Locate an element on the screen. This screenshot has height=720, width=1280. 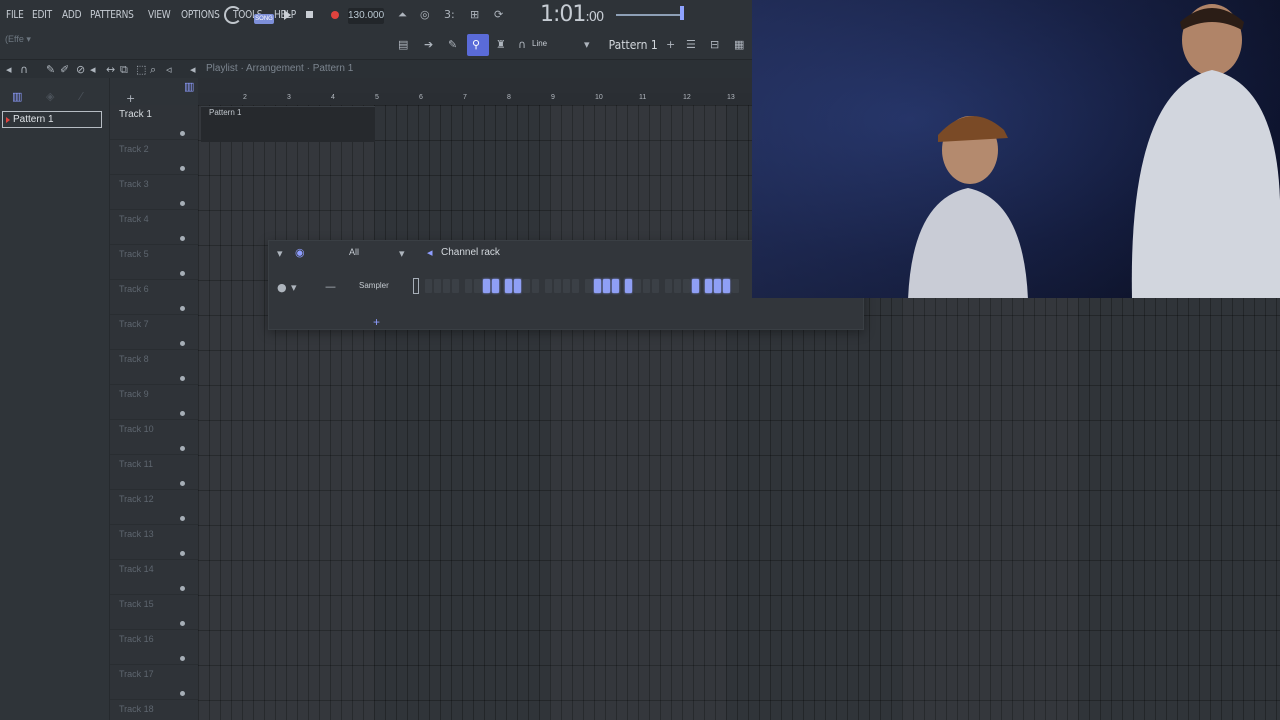
track-header: Track 10 is located at coordinates (154, 437).